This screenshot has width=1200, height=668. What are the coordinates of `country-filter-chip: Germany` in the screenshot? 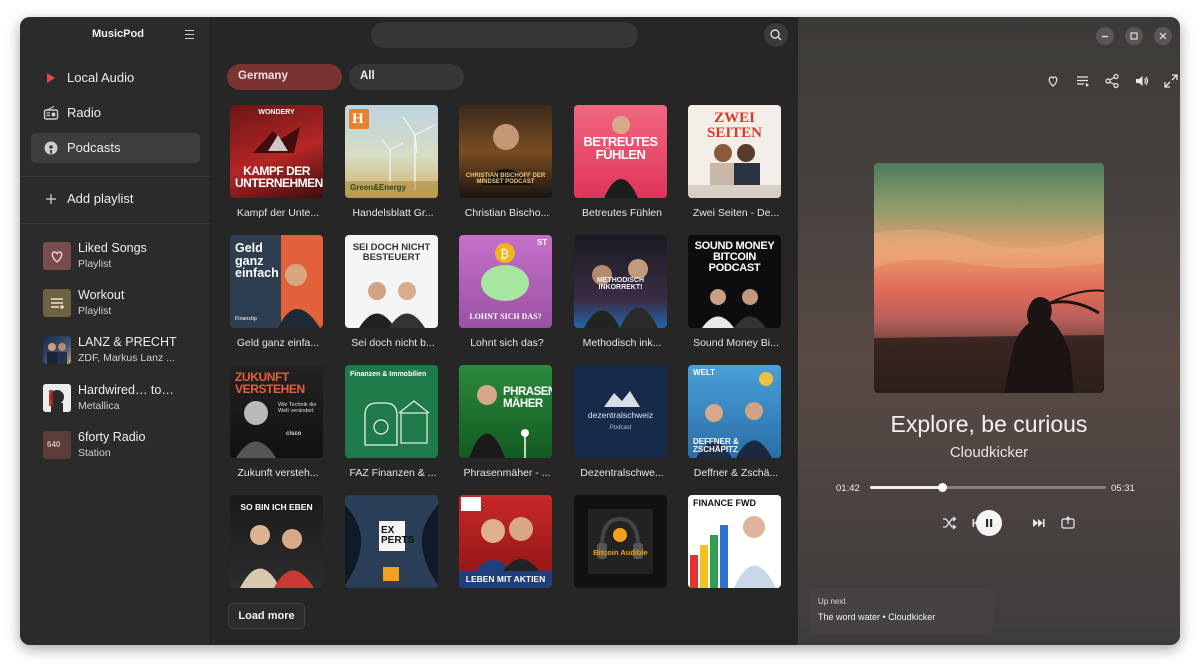 It's located at (284, 77).